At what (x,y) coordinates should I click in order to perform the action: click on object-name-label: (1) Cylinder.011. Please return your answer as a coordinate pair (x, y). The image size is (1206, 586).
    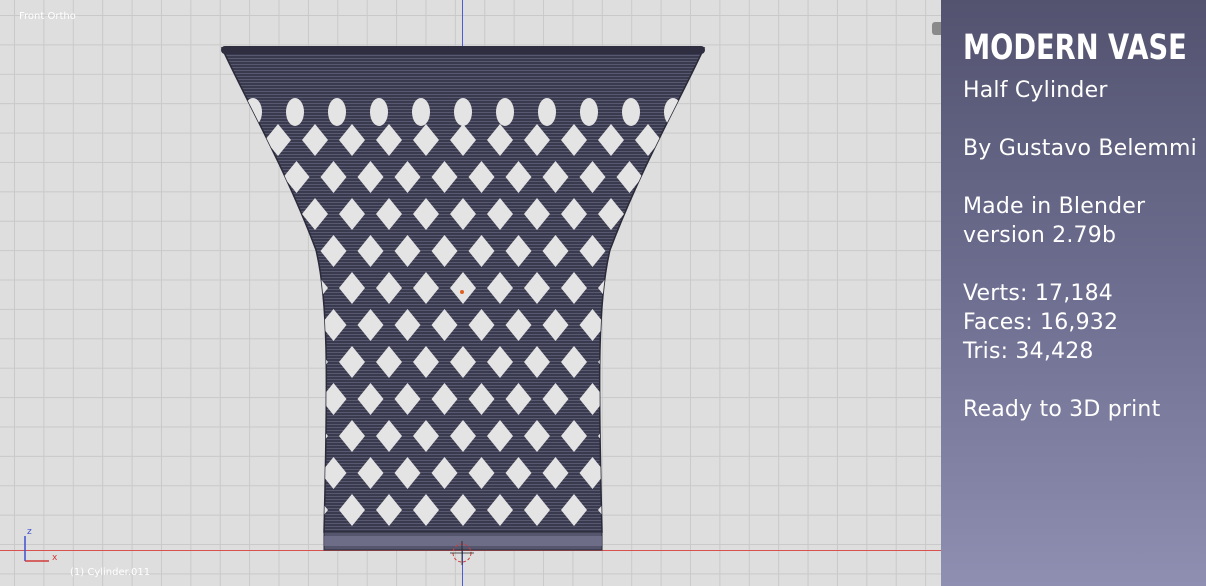
    Looking at the image, I should click on (110, 572).